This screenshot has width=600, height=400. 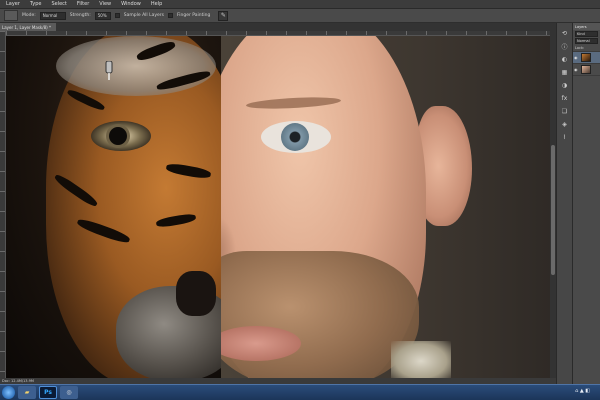 What do you see at coordinates (105, 4) in the screenshot?
I see `menu-view: View` at bounding box center [105, 4].